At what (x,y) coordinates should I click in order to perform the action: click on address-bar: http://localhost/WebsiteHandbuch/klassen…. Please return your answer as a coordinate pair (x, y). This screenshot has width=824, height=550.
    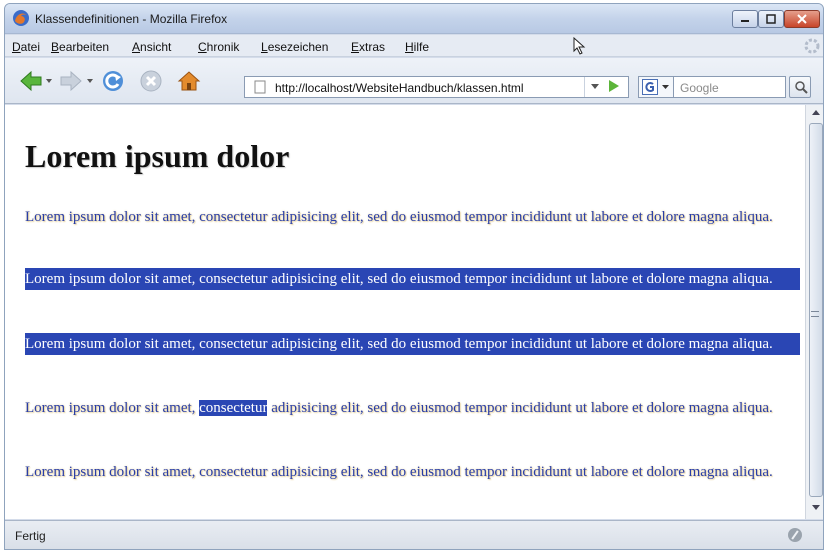
    Looking at the image, I should click on (436, 87).